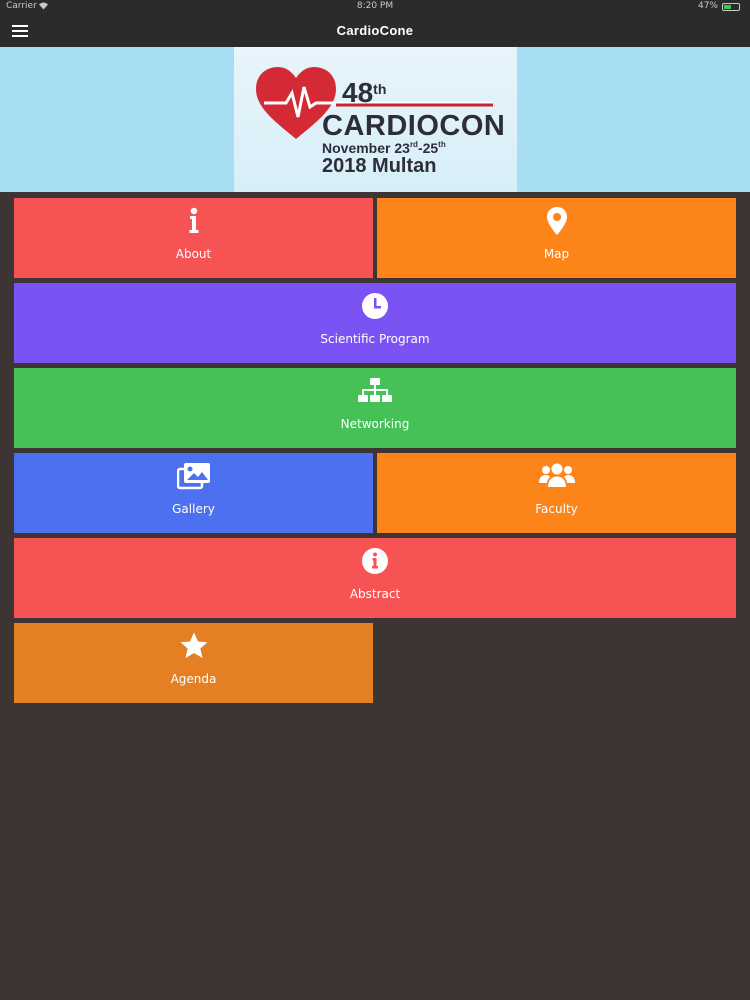  I want to click on users-icon, so click(556, 475).